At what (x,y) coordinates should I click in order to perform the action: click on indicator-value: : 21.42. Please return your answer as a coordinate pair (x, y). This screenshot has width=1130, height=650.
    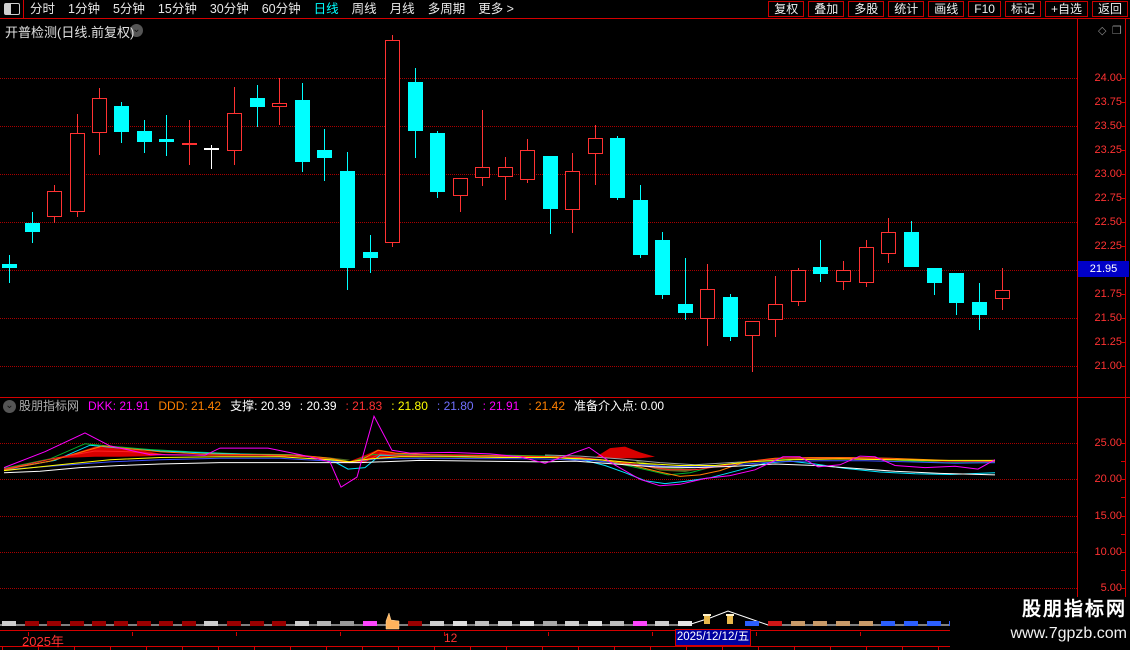
    Looking at the image, I should click on (547, 406).